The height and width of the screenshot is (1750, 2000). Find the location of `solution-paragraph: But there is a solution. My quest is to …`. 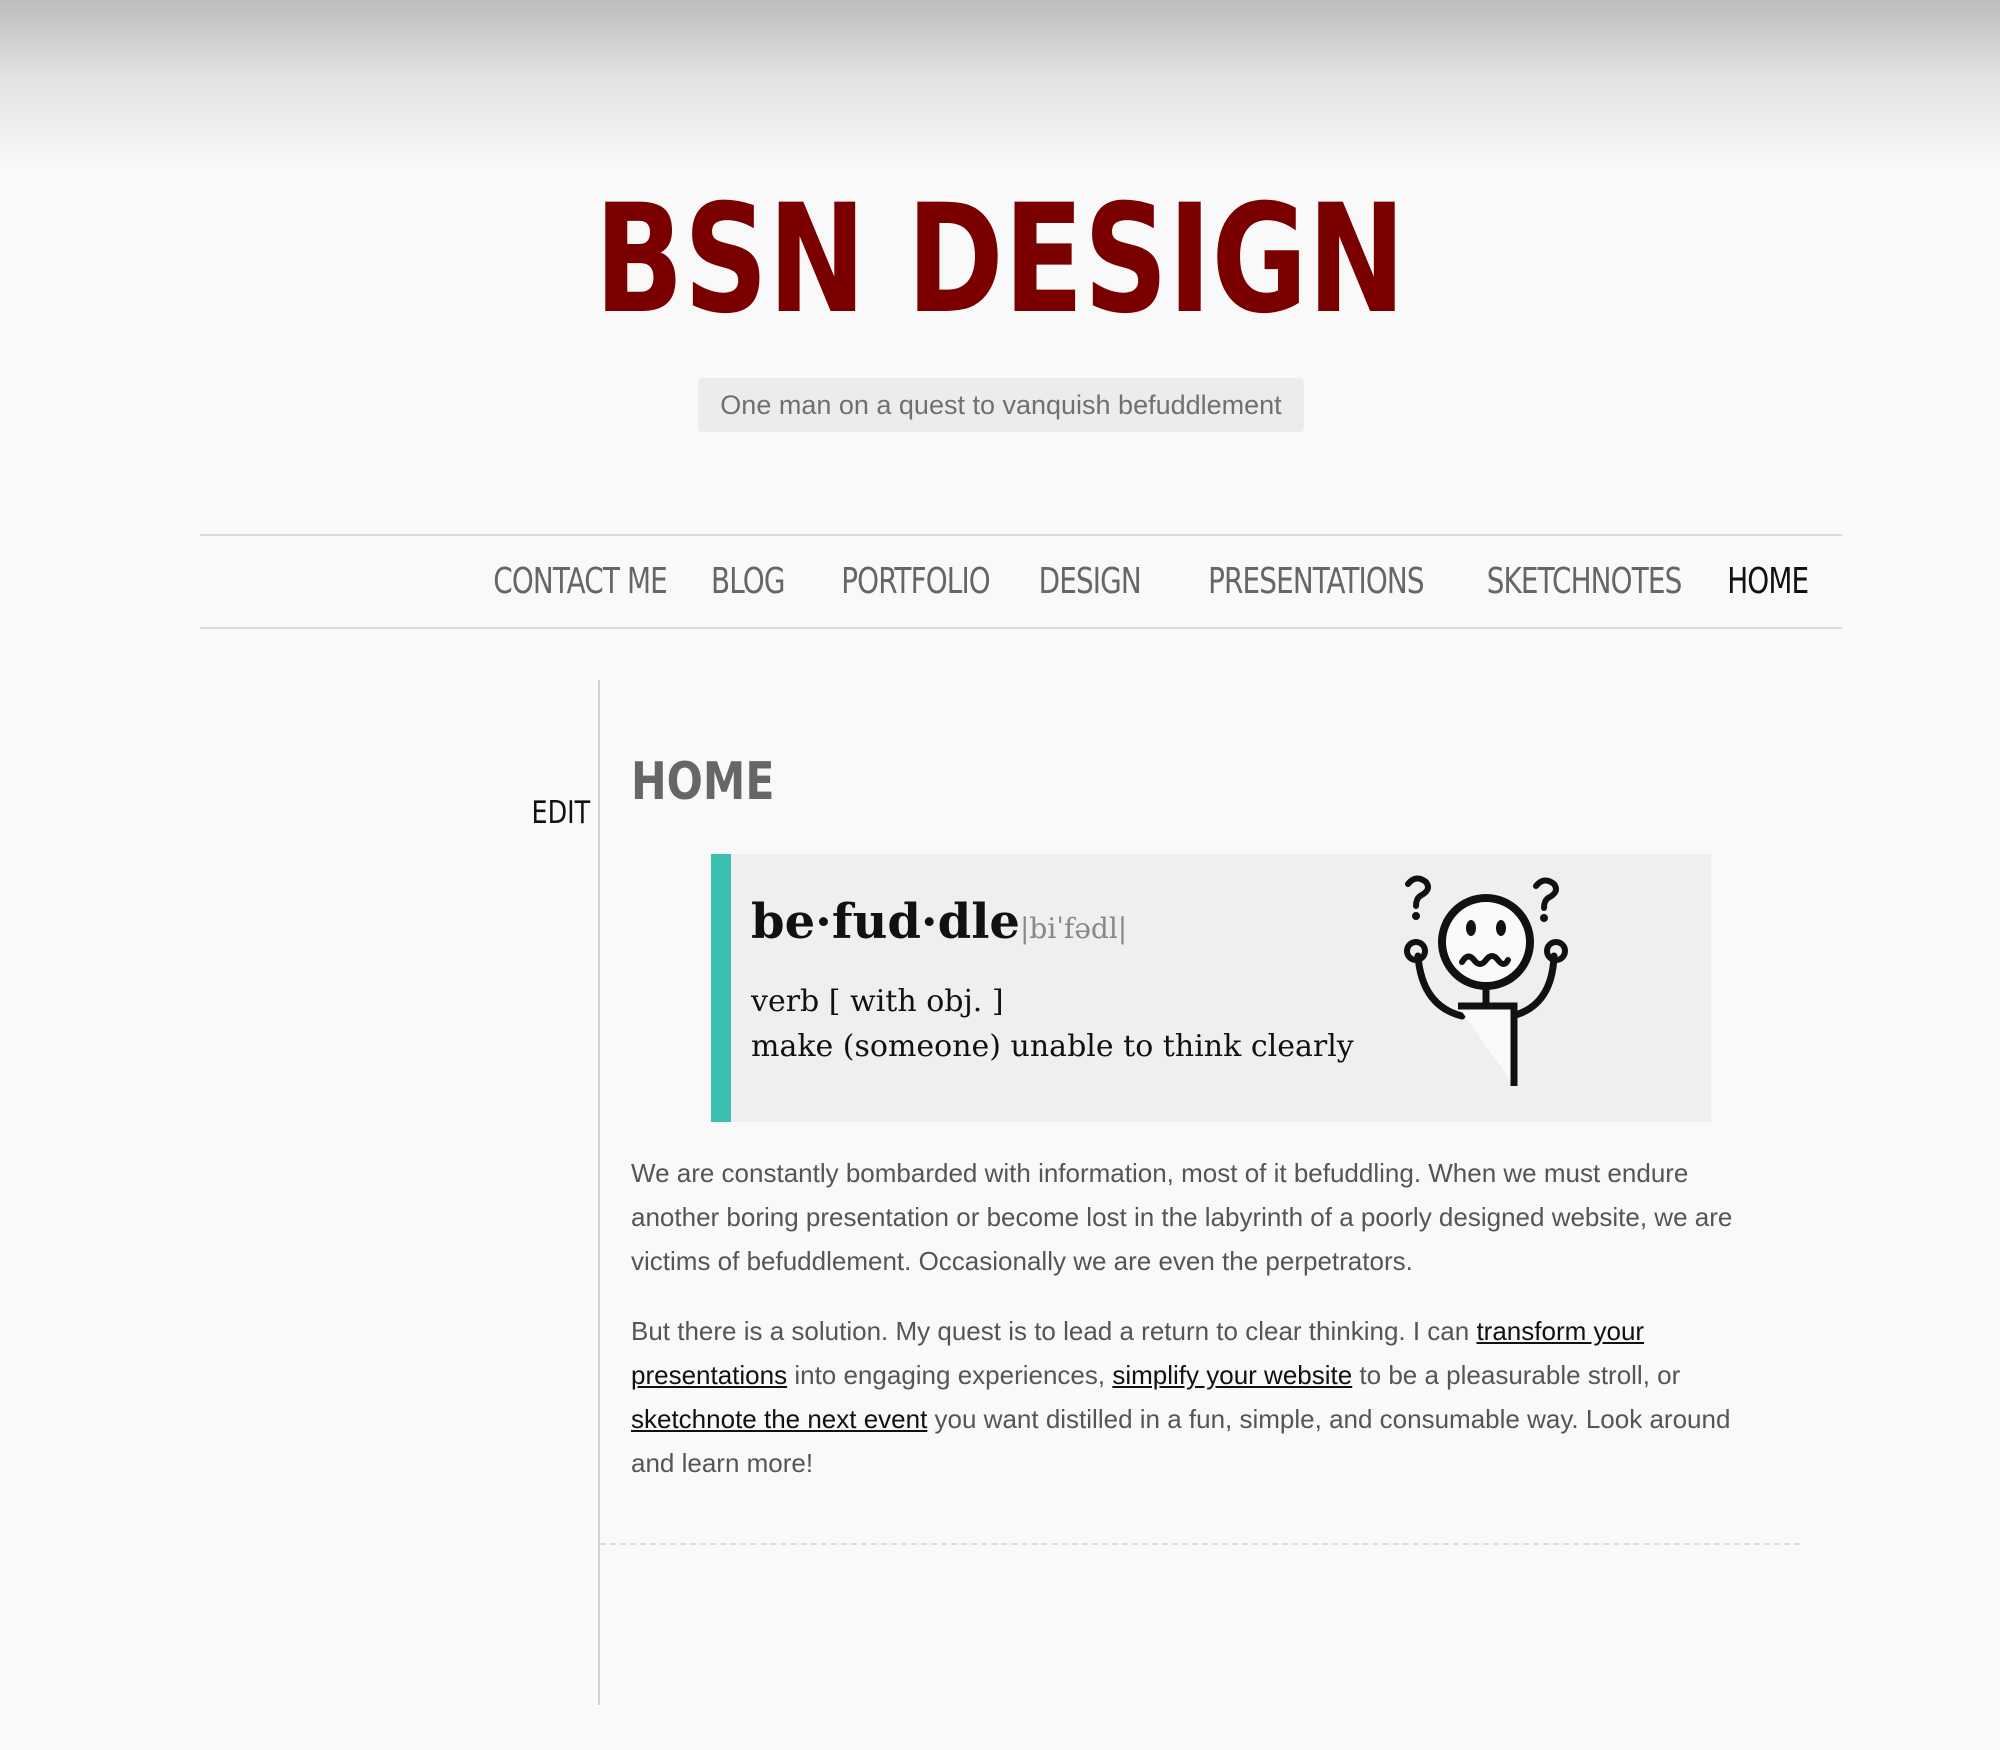

solution-paragraph: But there is a solution. My quest is to … is located at coordinates (1196, 1397).